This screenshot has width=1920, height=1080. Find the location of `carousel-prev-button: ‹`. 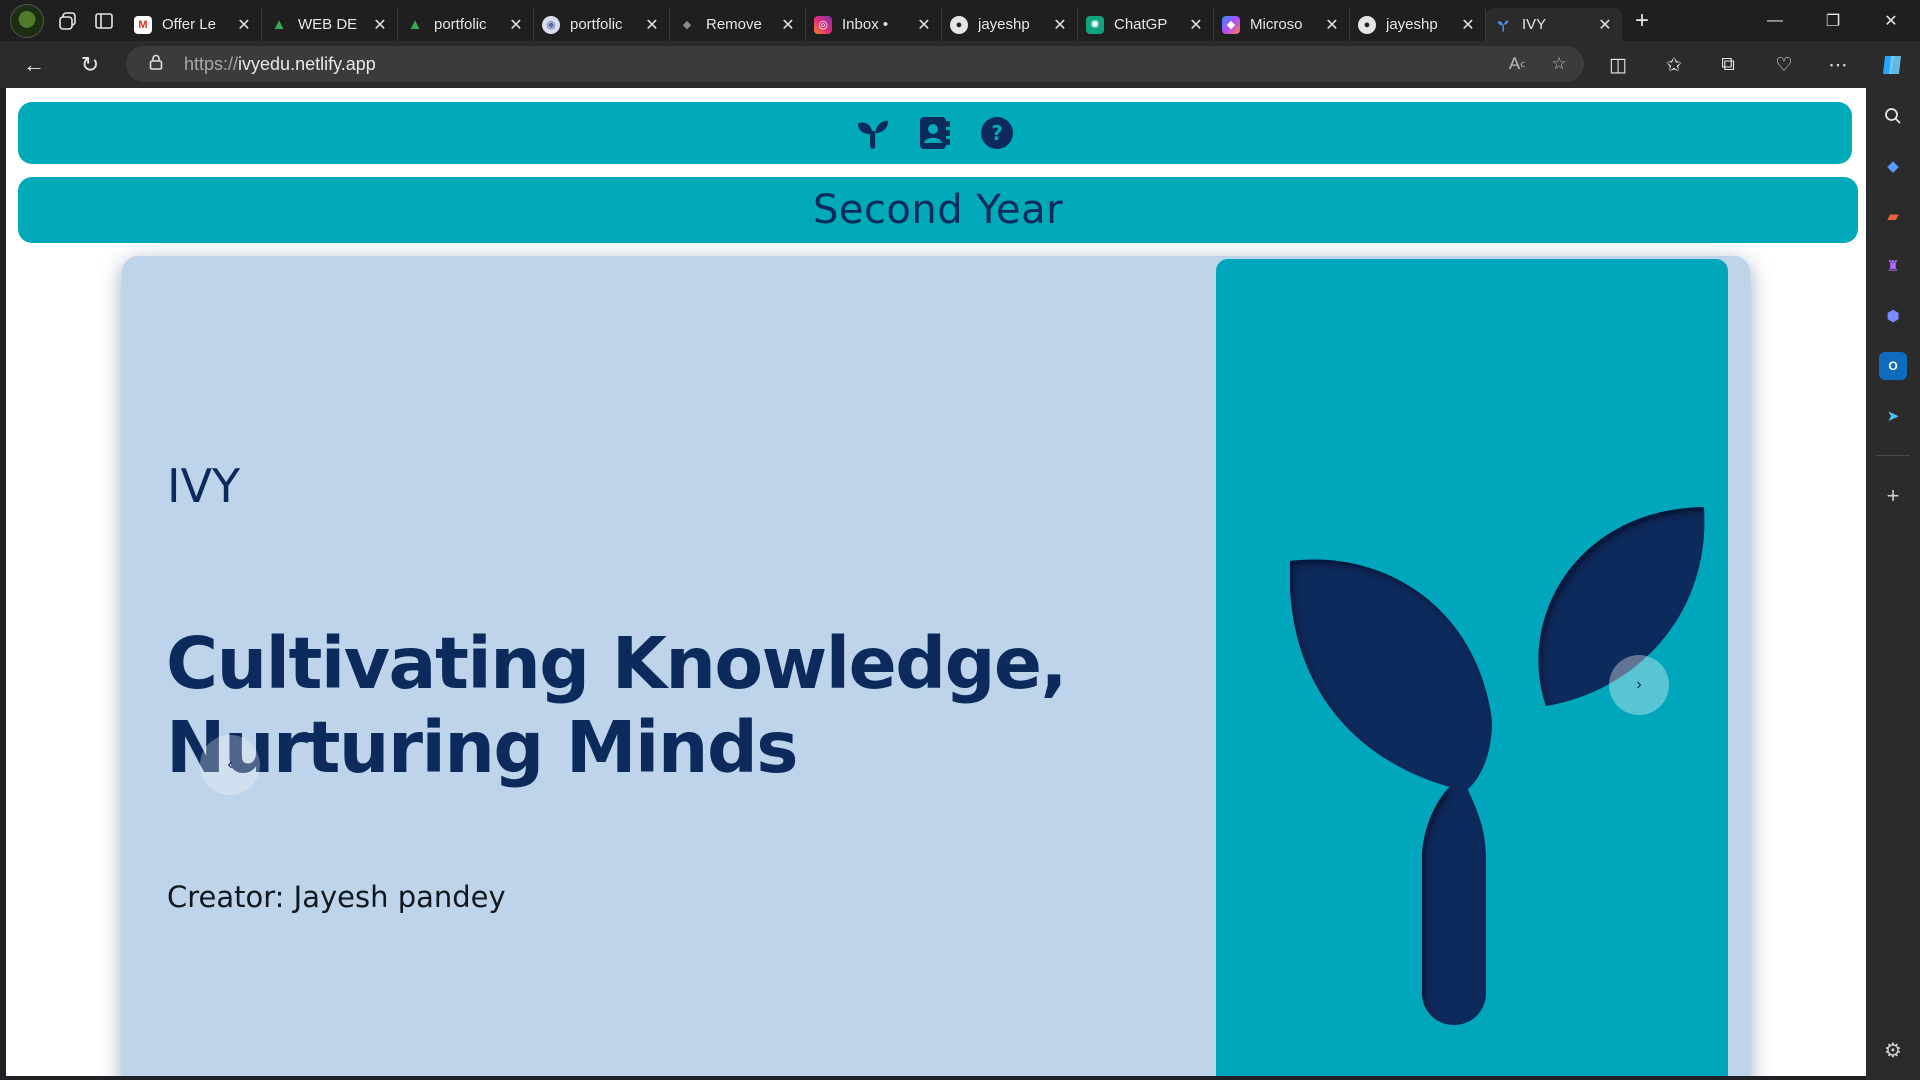

carousel-prev-button: ‹ is located at coordinates (230, 765).